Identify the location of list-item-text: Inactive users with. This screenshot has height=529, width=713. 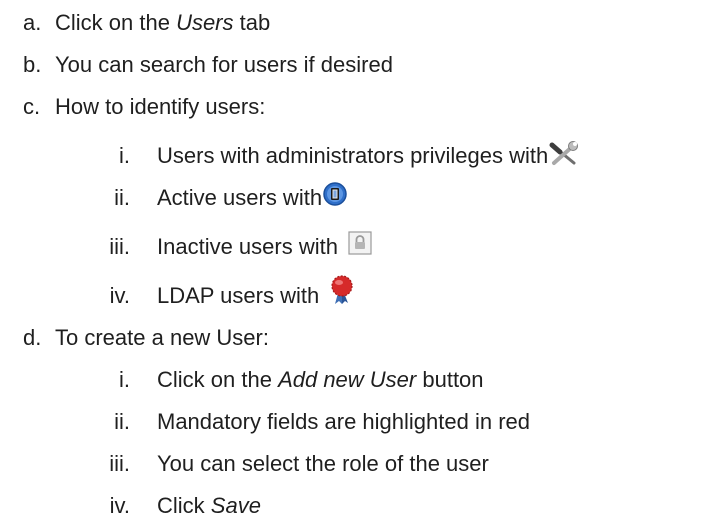
(264, 246).